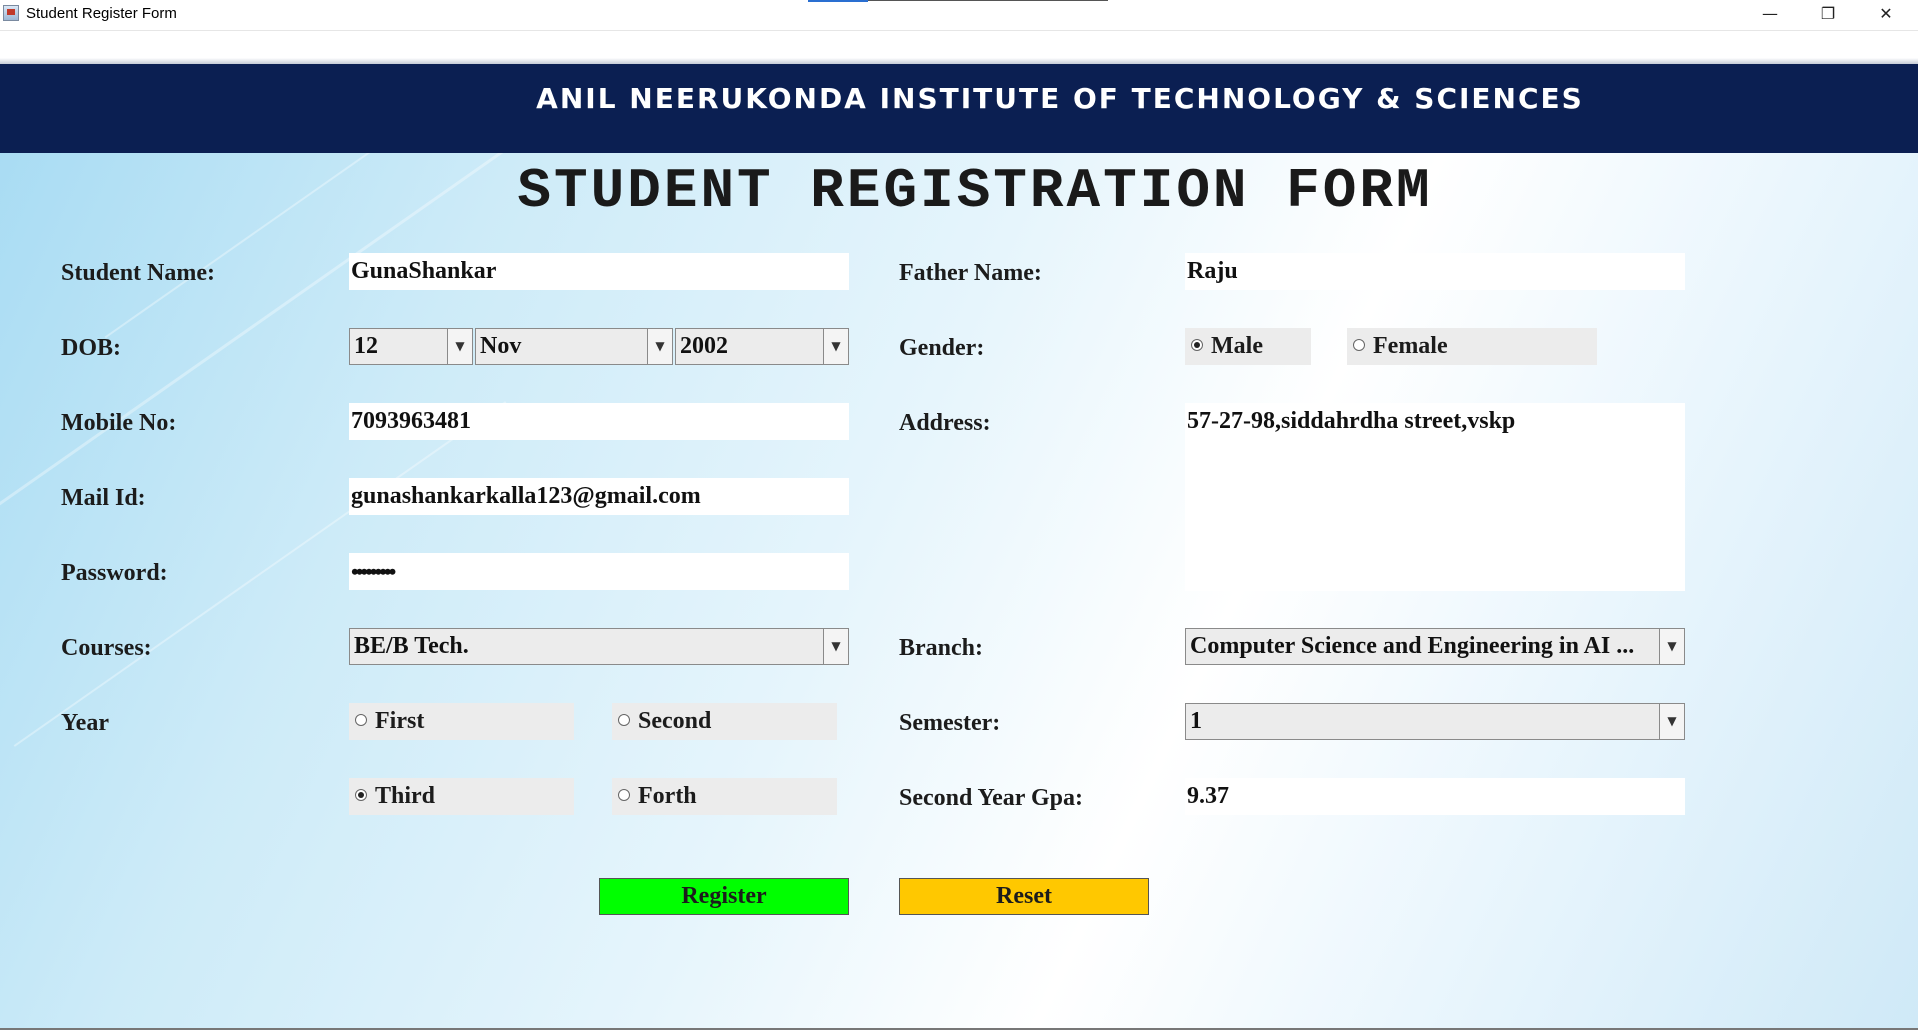 The image size is (1918, 1030). Describe the element at coordinates (106, 648) in the screenshot. I see `courses-label: Courses:` at that location.